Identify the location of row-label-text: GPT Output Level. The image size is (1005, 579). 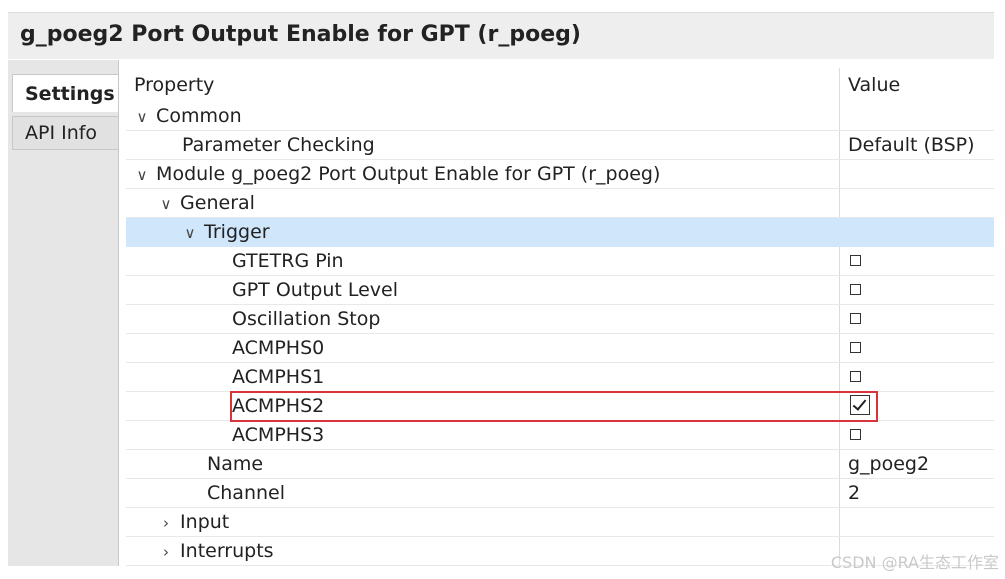
(315, 290).